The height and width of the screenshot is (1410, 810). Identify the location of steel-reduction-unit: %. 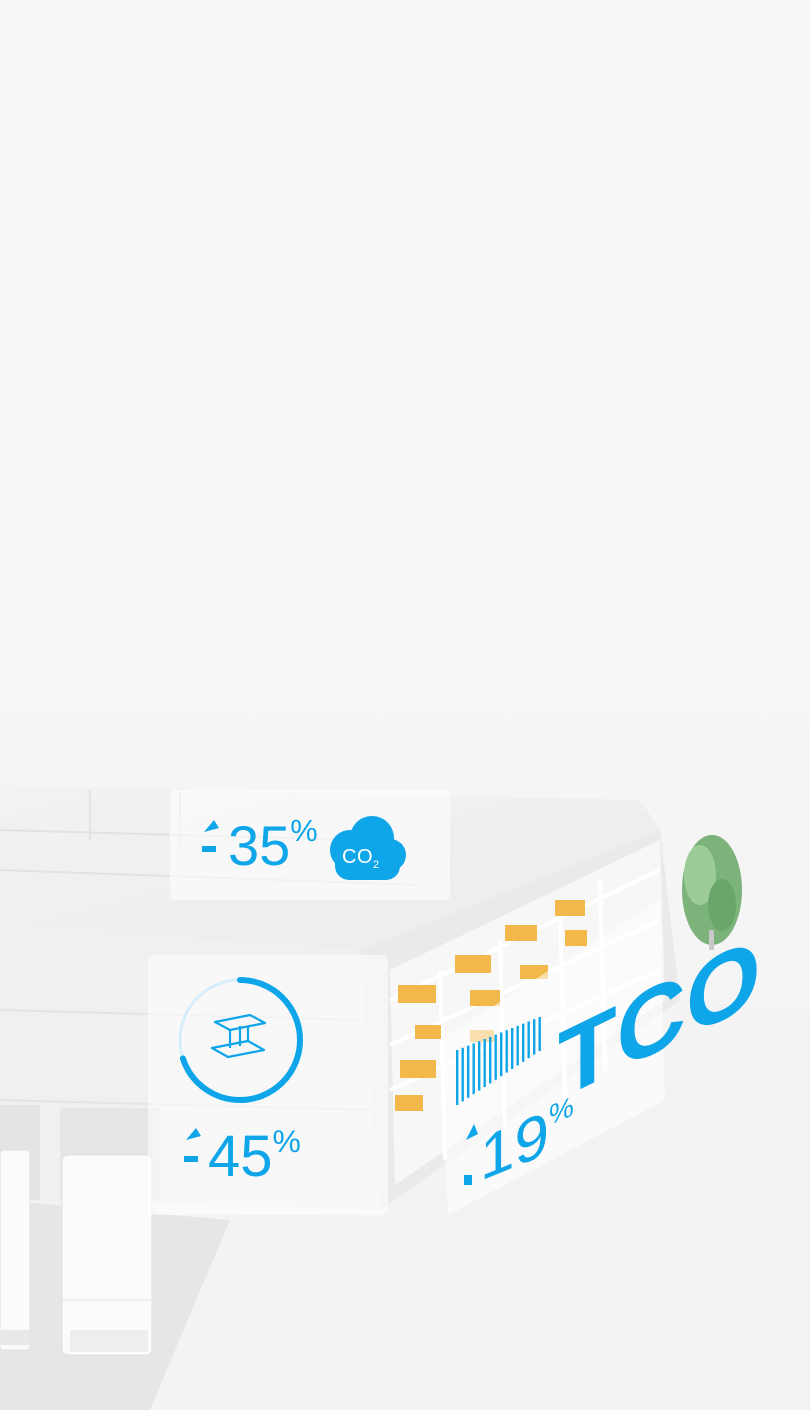
(286, 1141).